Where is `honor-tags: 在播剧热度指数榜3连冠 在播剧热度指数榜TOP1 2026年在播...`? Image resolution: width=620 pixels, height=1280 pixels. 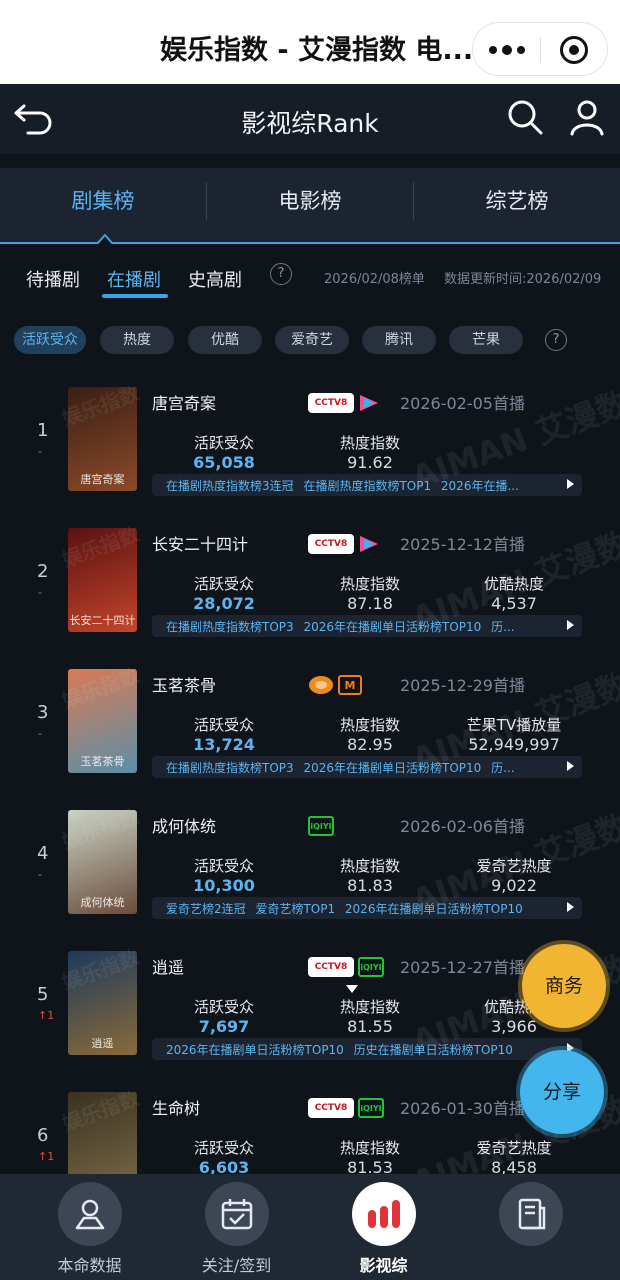
honor-tags: 在播剧热度指数榜3连冠 在播剧热度指数榜TOP1 2026年在播... is located at coordinates (342, 486).